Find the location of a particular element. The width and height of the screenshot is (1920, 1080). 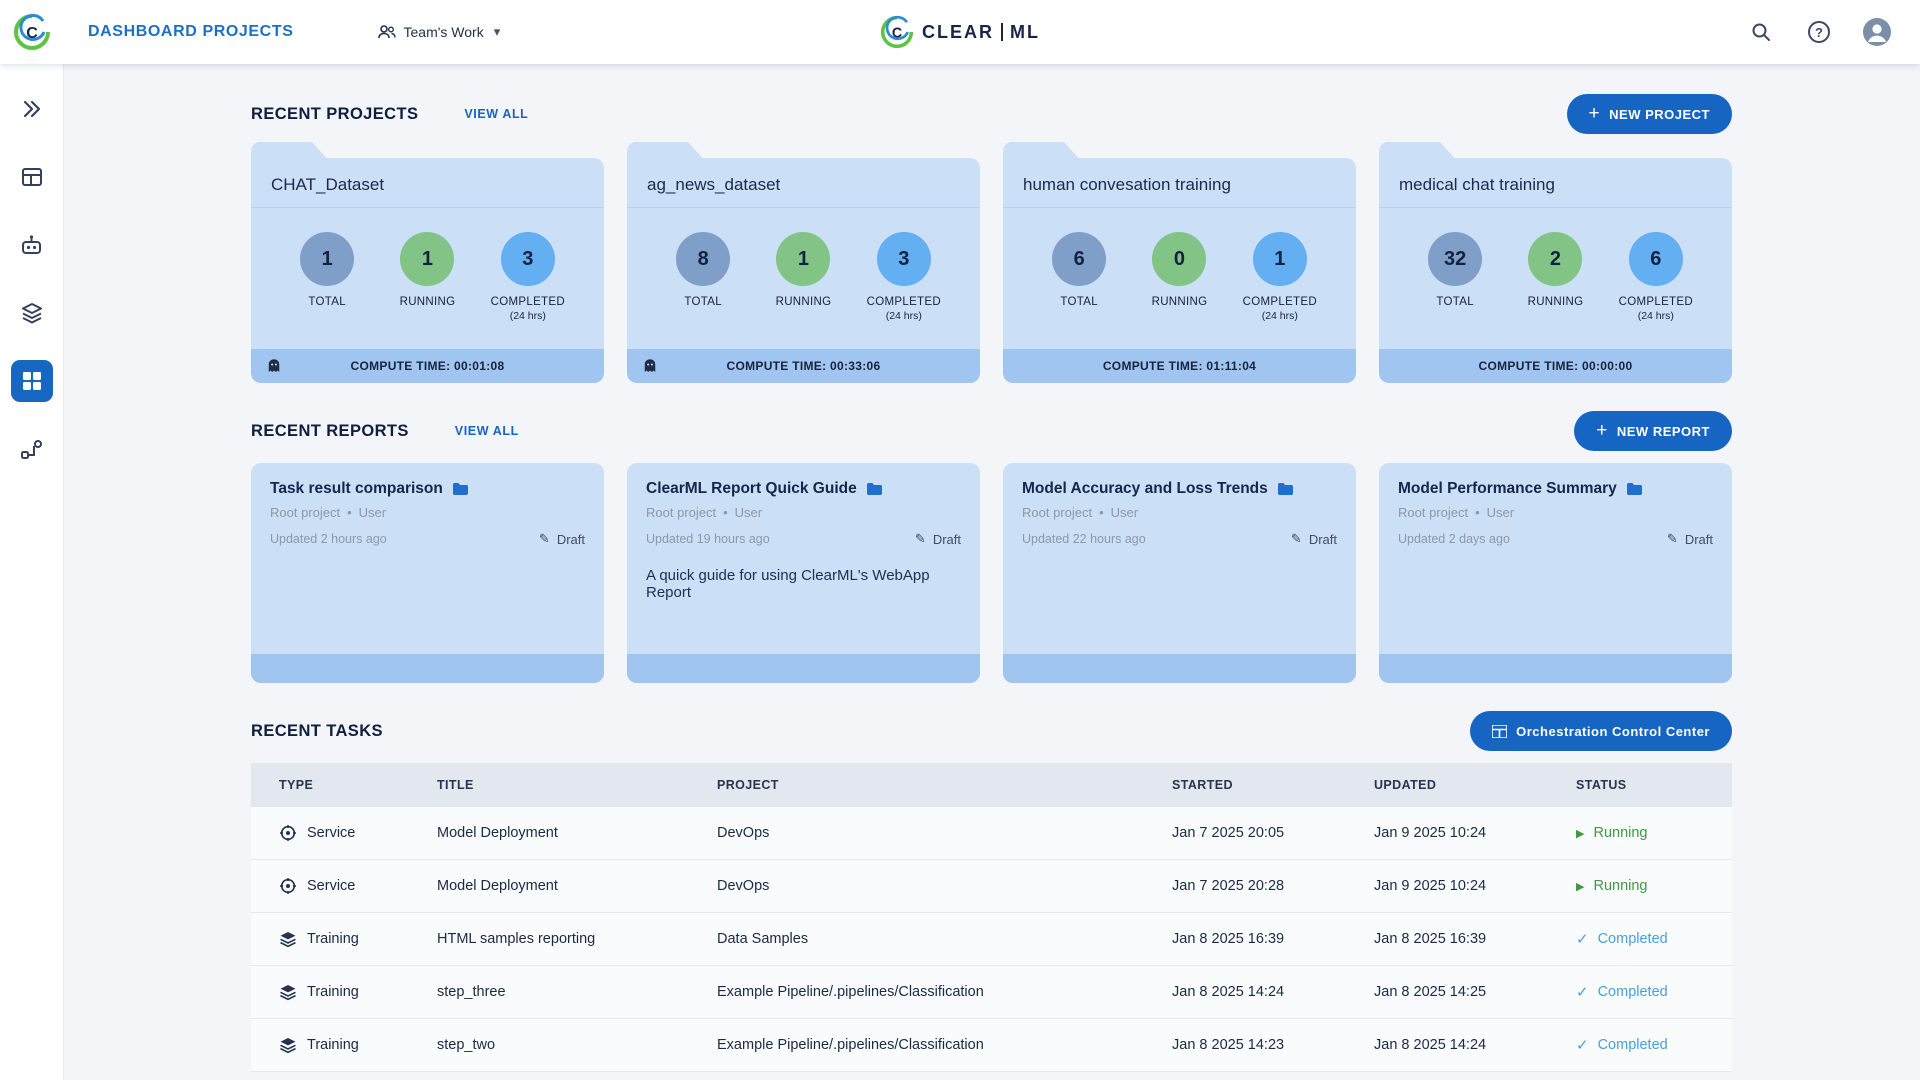

completed-count: 3 is located at coordinates (527, 259).